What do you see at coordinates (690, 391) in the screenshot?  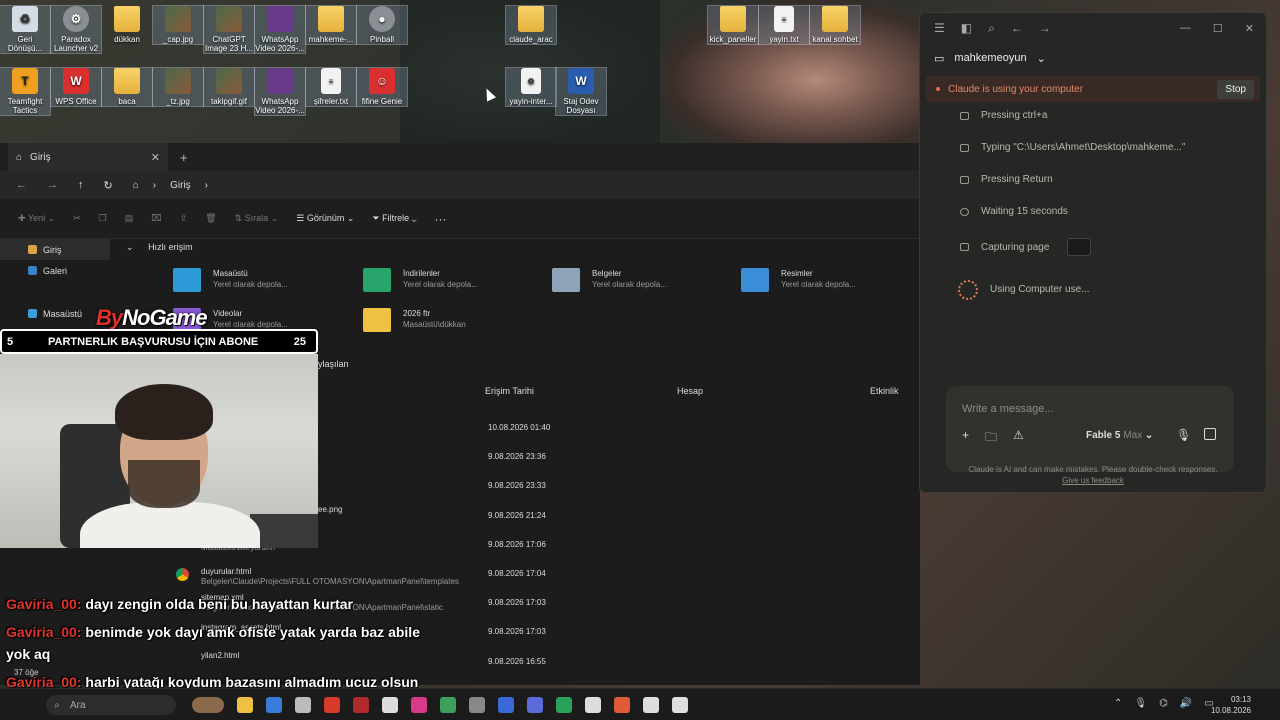 I see `column-header-account: Hesap` at bounding box center [690, 391].